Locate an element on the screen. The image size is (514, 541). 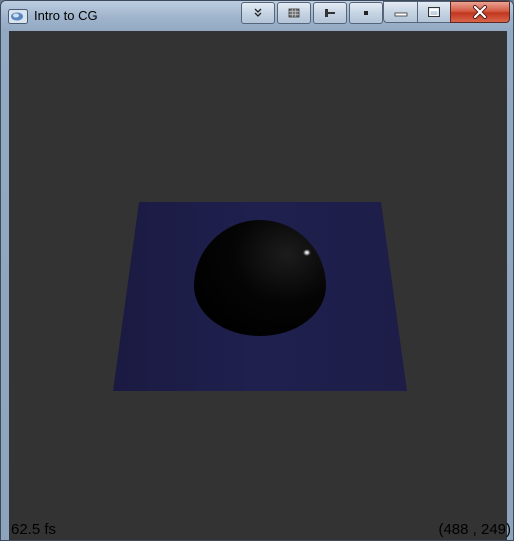
minimize-icon is located at coordinates (400, 14).